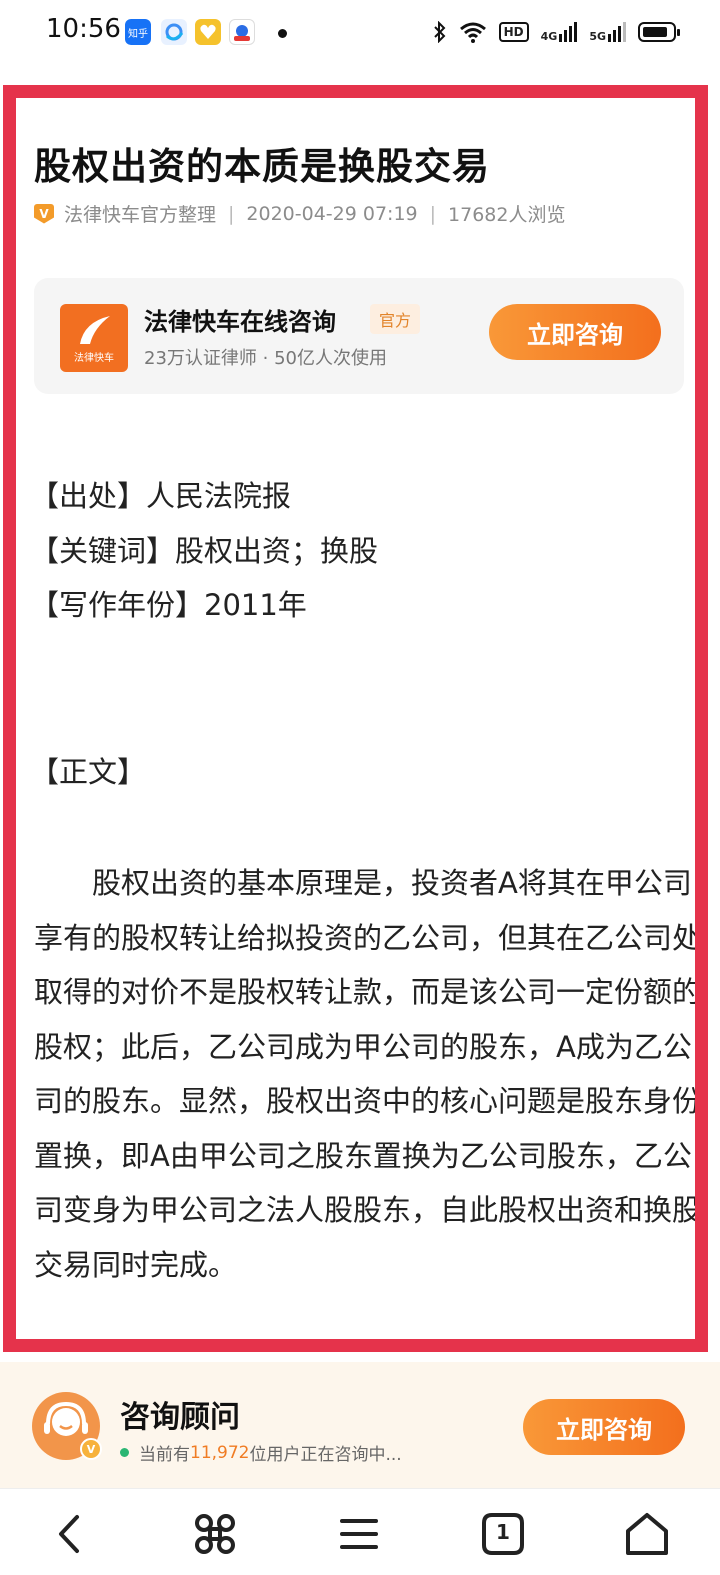 This screenshot has width=720, height=1575. What do you see at coordinates (72, 1534) in the screenshot?
I see `back-icon` at bounding box center [72, 1534].